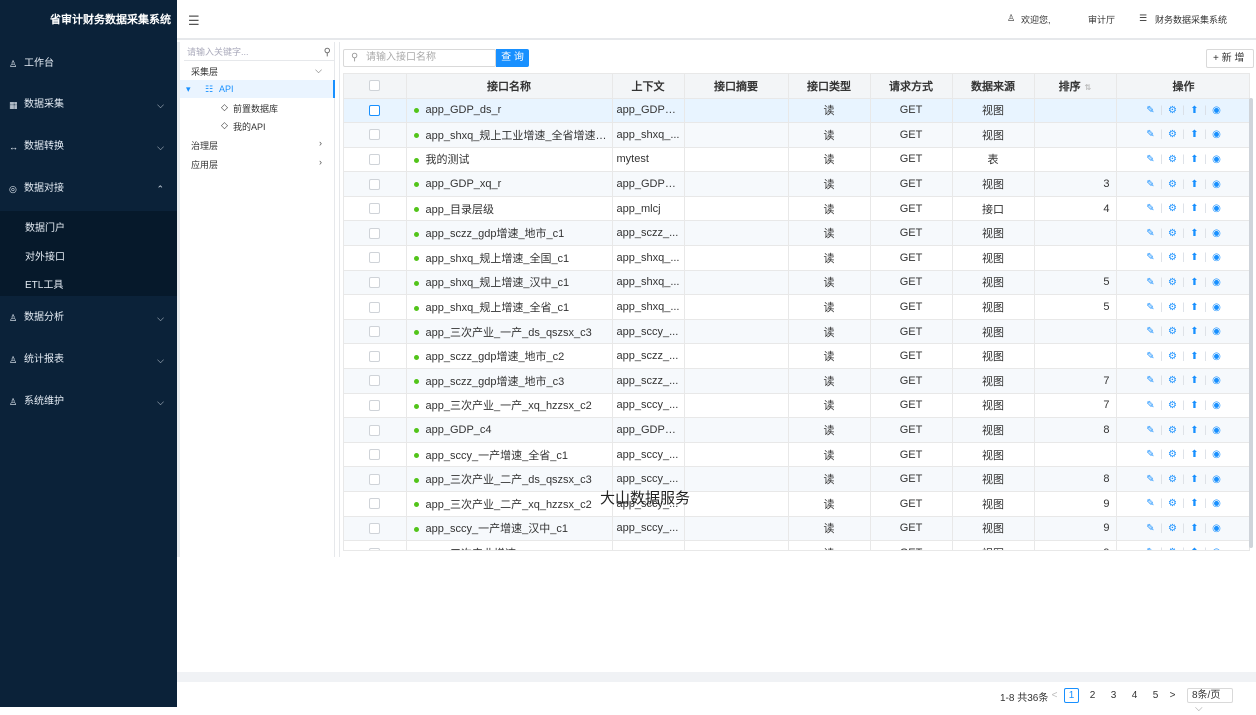  I want to click on page-size-select: 8条/页 ⌵, so click(1210, 701).